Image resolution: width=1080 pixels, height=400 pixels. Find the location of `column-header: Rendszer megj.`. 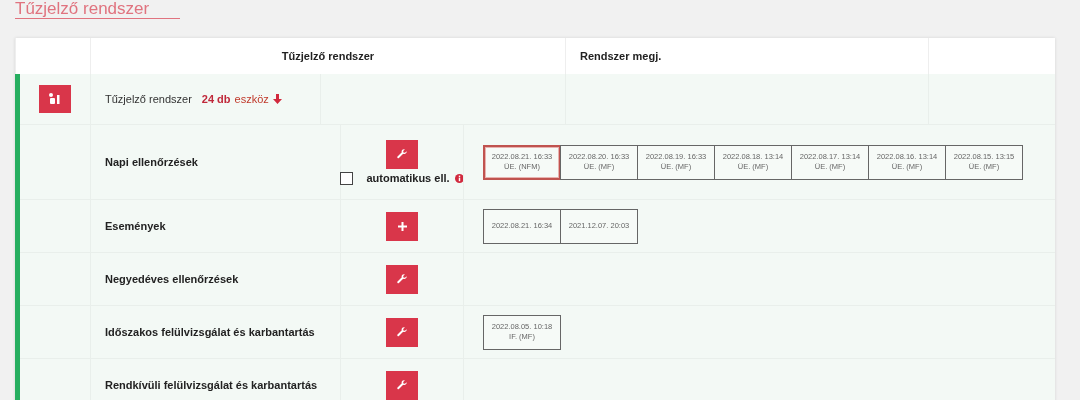

column-header: Rendszer megj. is located at coordinates (621, 56).